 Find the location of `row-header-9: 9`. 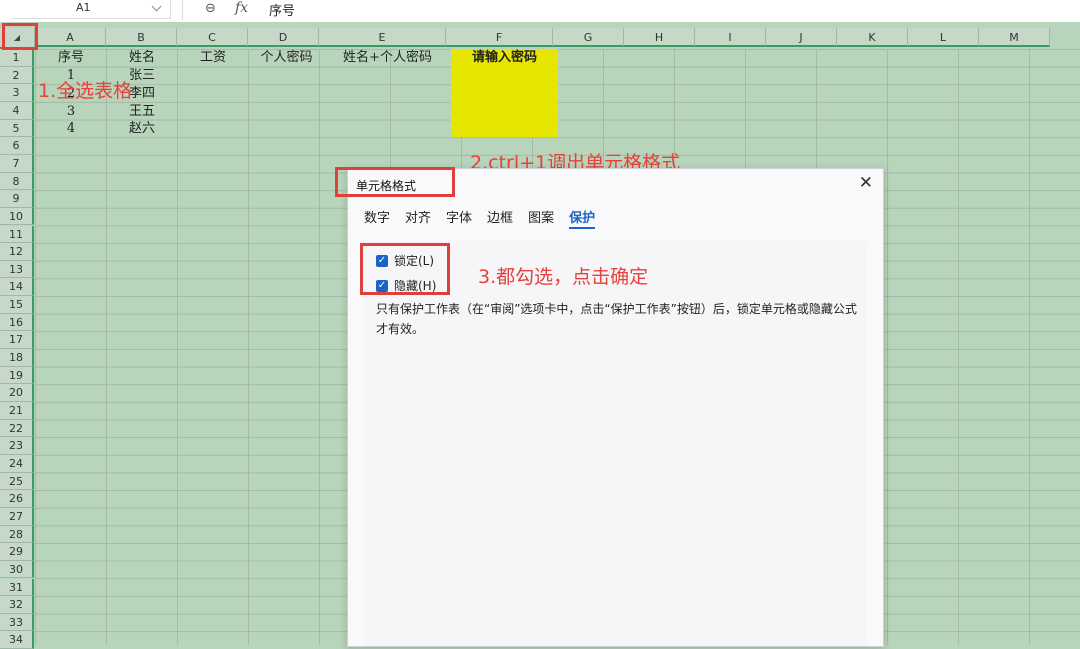

row-header-9: 9 is located at coordinates (17, 199).